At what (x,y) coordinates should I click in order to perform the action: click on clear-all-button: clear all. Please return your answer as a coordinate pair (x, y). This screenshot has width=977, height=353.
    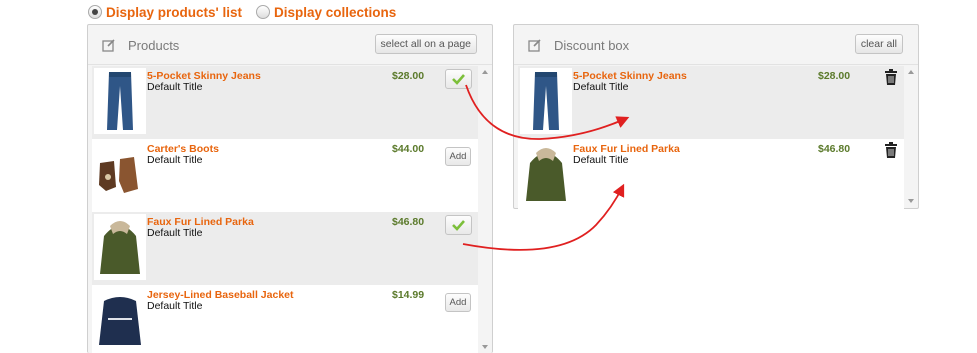
    Looking at the image, I should click on (878, 44).